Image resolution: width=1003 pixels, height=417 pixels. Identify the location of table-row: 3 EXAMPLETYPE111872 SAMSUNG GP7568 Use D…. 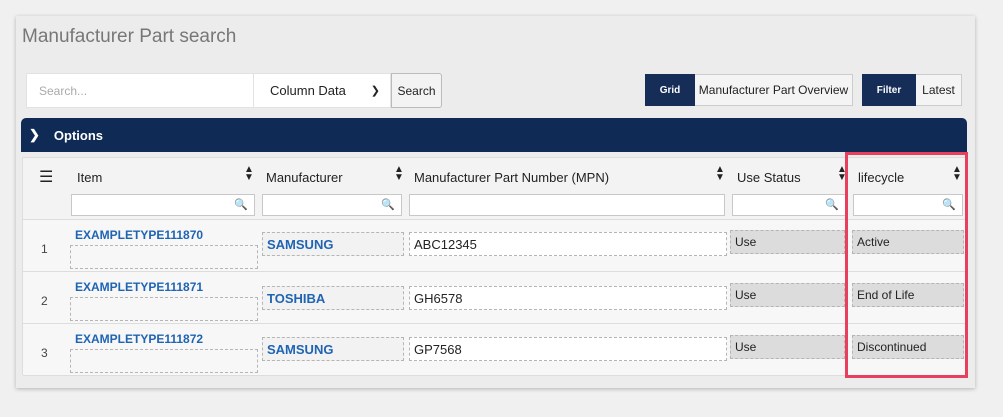
(494, 350).